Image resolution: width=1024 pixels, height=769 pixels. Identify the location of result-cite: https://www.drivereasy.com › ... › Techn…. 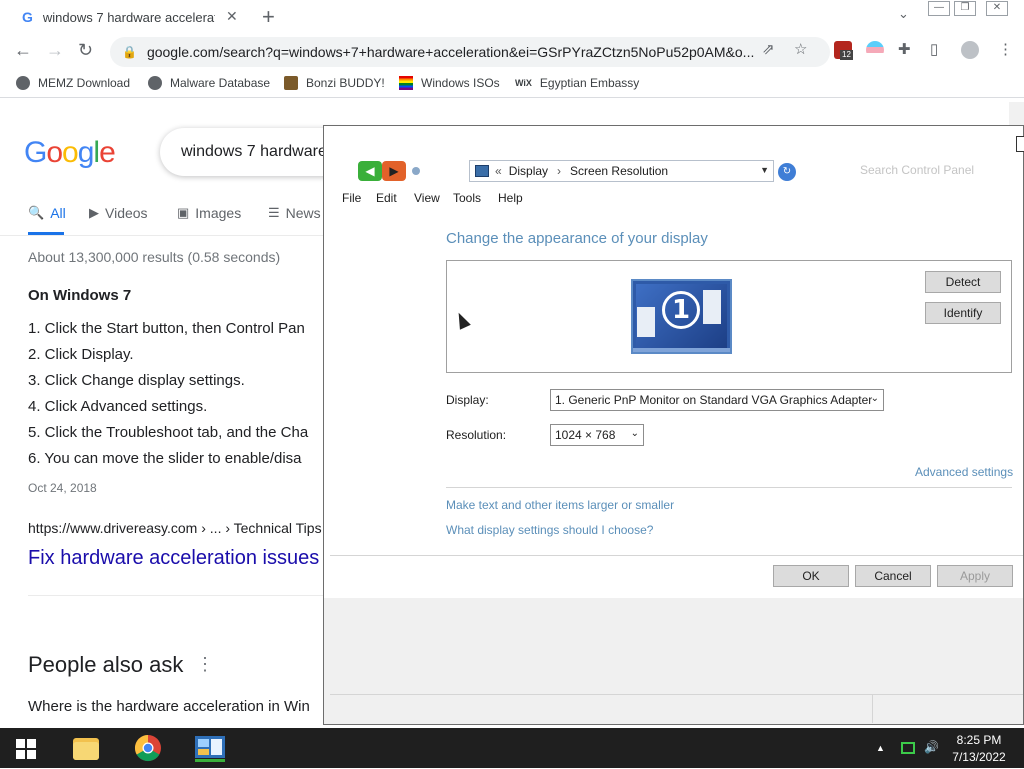
(175, 528).